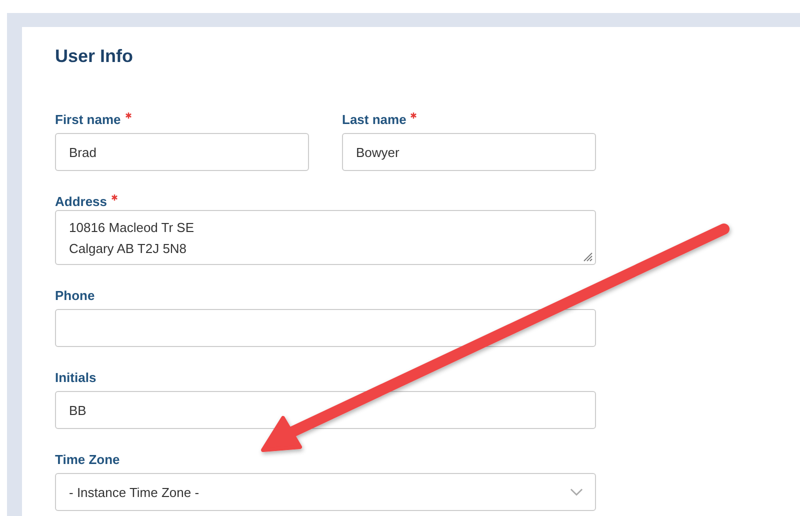 The height and width of the screenshot is (516, 800). I want to click on chevron-down-icon, so click(576, 492).